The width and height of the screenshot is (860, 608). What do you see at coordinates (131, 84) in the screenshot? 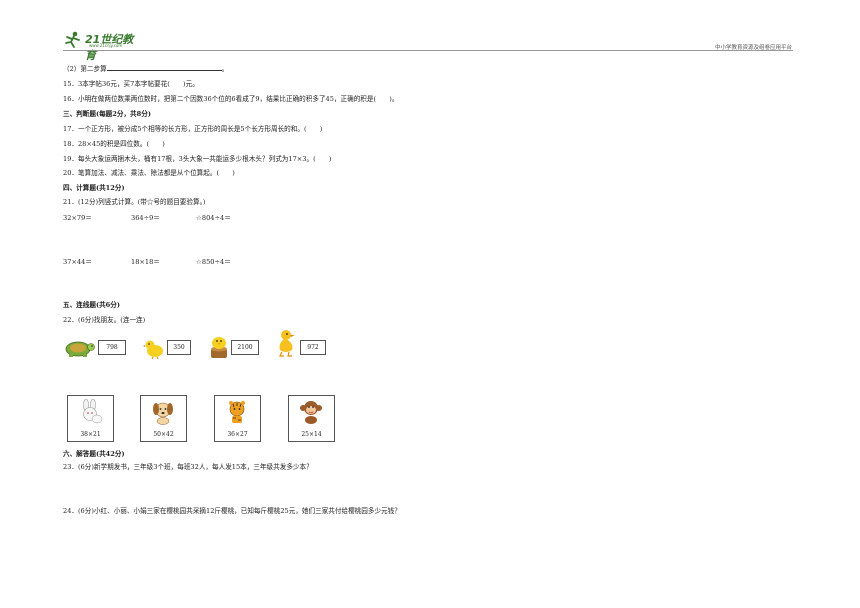
I see `question-15: 15．3本字帖36元，买7本字帖要花( )元。` at bounding box center [131, 84].